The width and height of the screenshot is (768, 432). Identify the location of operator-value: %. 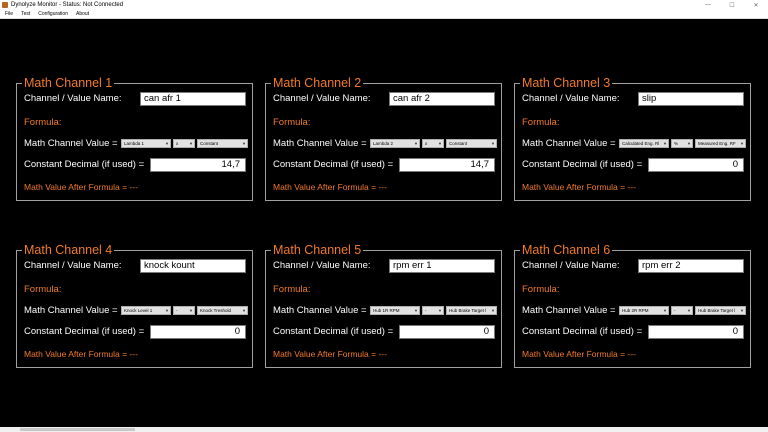
(676, 143).